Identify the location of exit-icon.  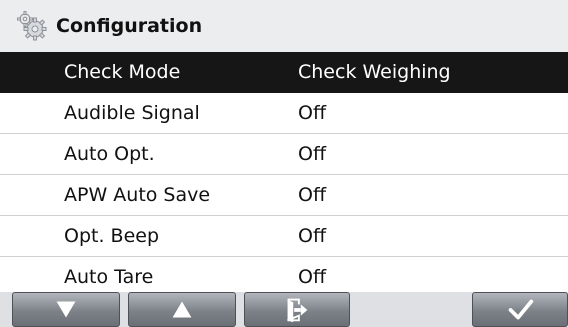
(297, 310).